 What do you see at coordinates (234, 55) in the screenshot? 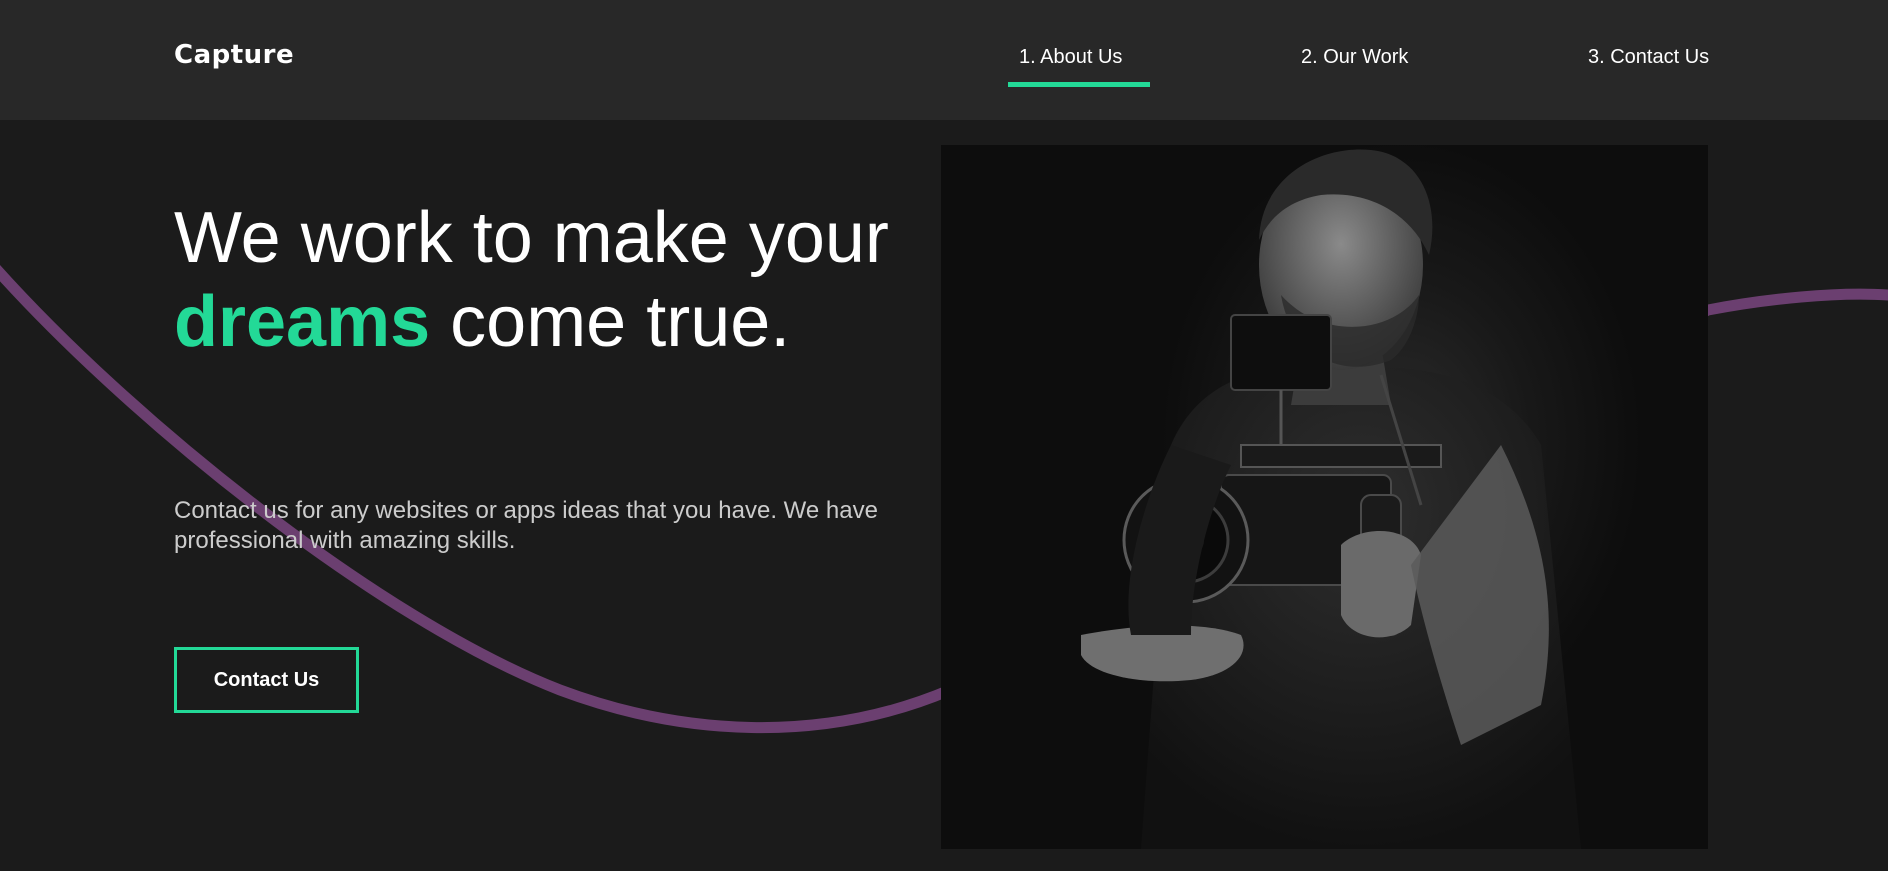
I see `logo: Capture` at bounding box center [234, 55].